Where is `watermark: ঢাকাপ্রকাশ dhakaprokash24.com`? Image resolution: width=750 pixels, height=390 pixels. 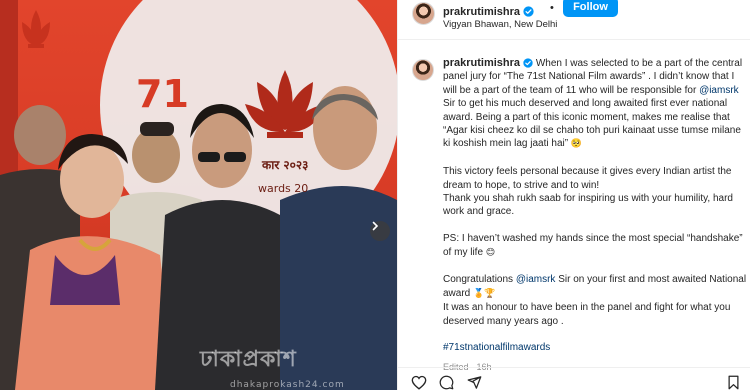 watermark: ঢাকাপ্রকাশ dhakaprokash24.com is located at coordinates (272, 366).